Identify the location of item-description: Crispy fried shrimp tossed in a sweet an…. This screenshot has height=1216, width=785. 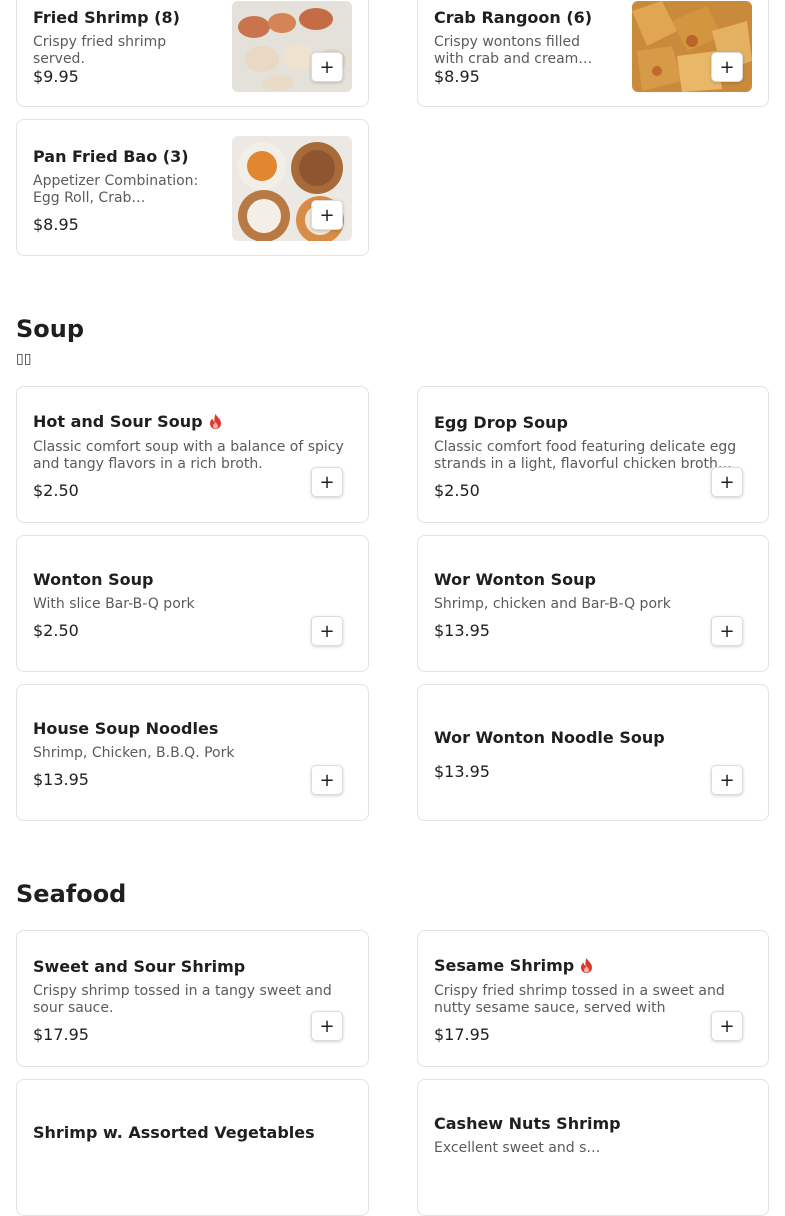
(579, 999).